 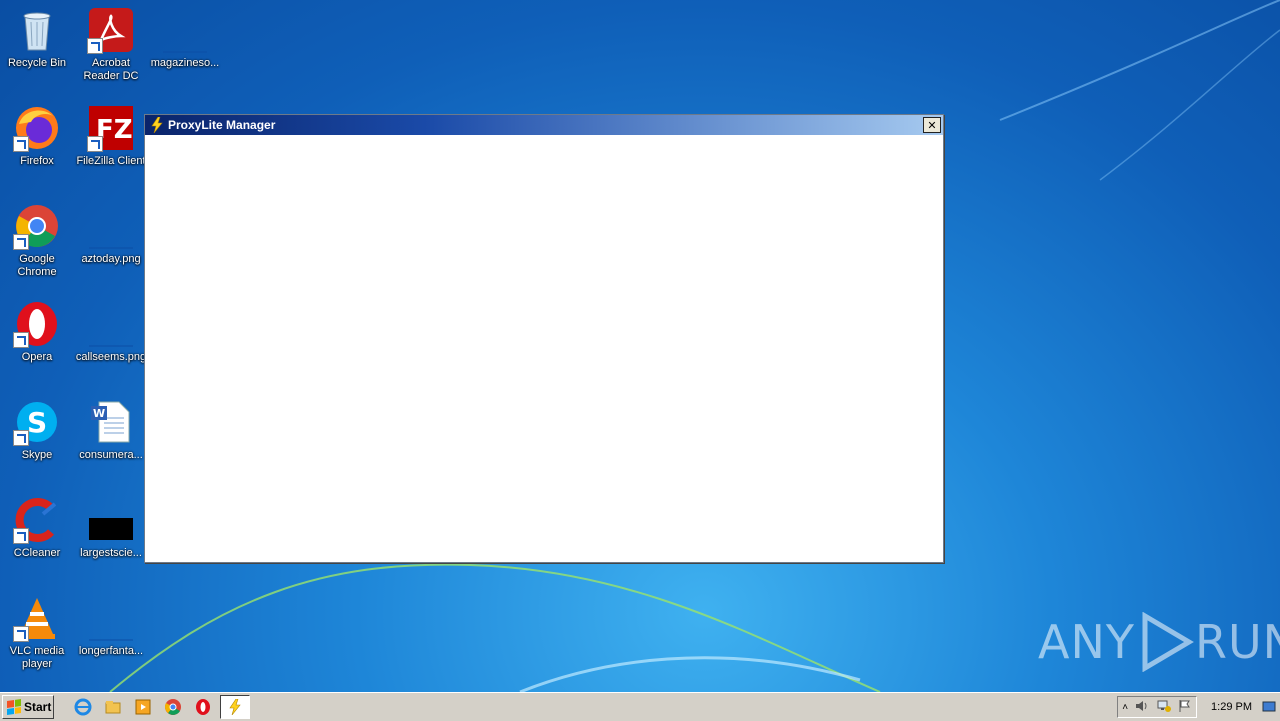 I want to click on svg-text: S, so click(x=37, y=422).